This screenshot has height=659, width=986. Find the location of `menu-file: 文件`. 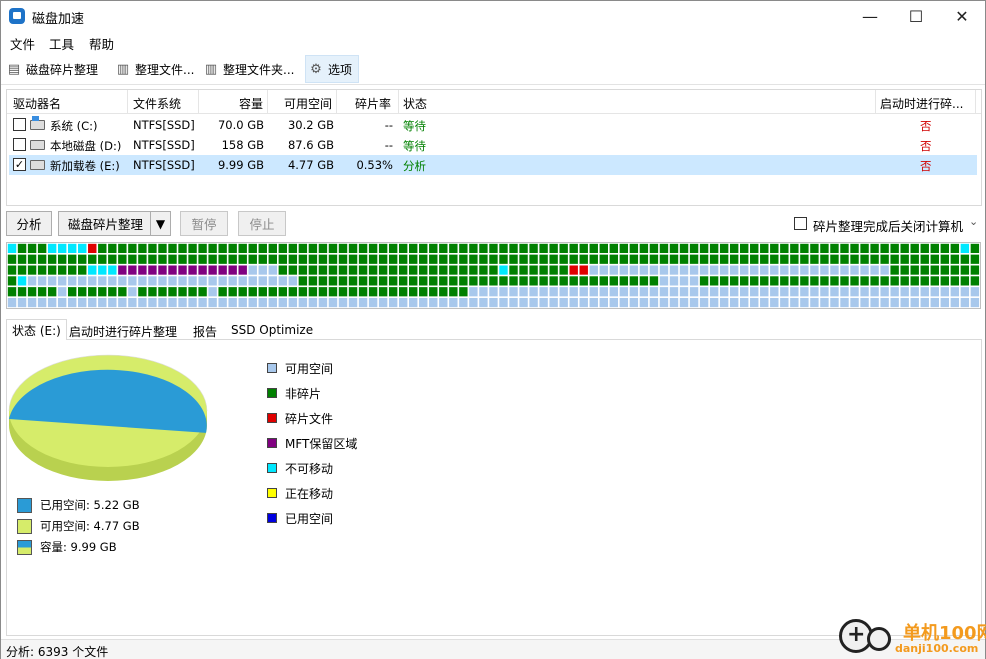

menu-file: 文件 is located at coordinates (22, 43).